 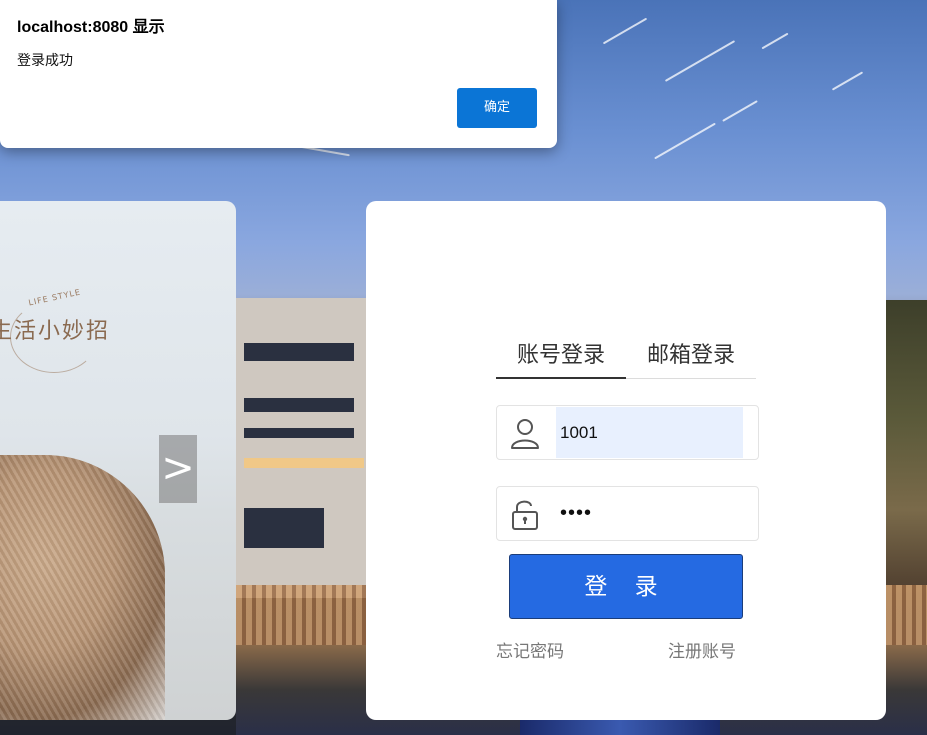 I want to click on login-button: 登 录, so click(x=626, y=586).